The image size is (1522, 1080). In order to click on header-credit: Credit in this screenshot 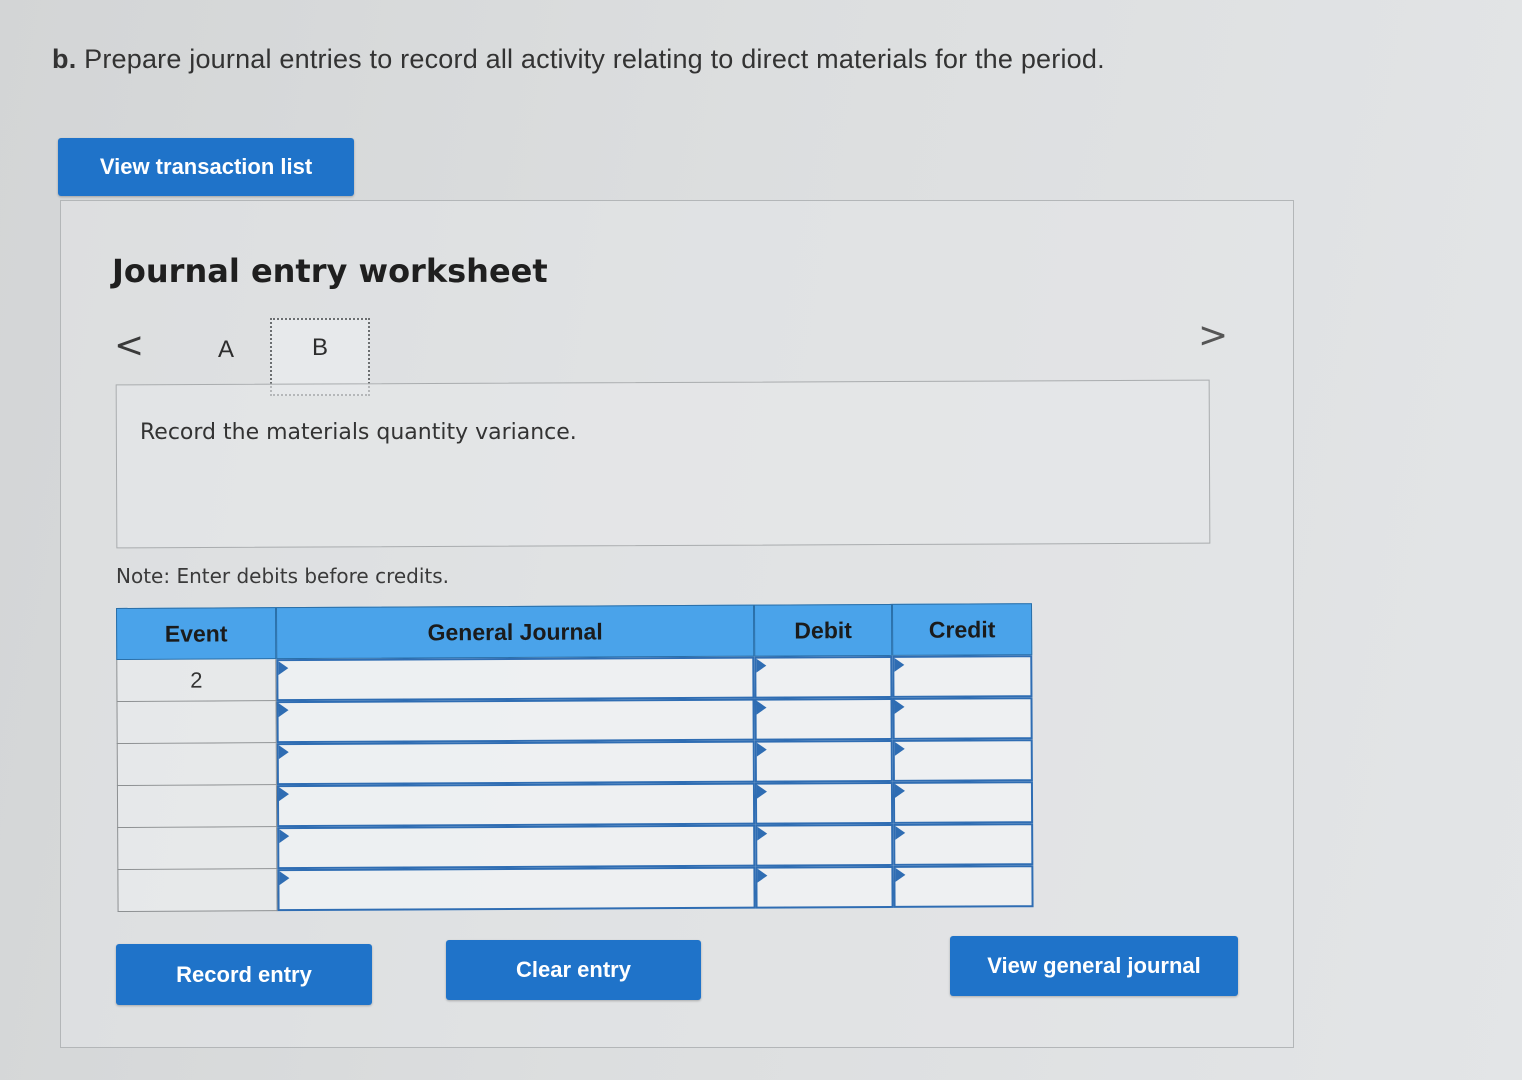, I will do `click(962, 629)`.